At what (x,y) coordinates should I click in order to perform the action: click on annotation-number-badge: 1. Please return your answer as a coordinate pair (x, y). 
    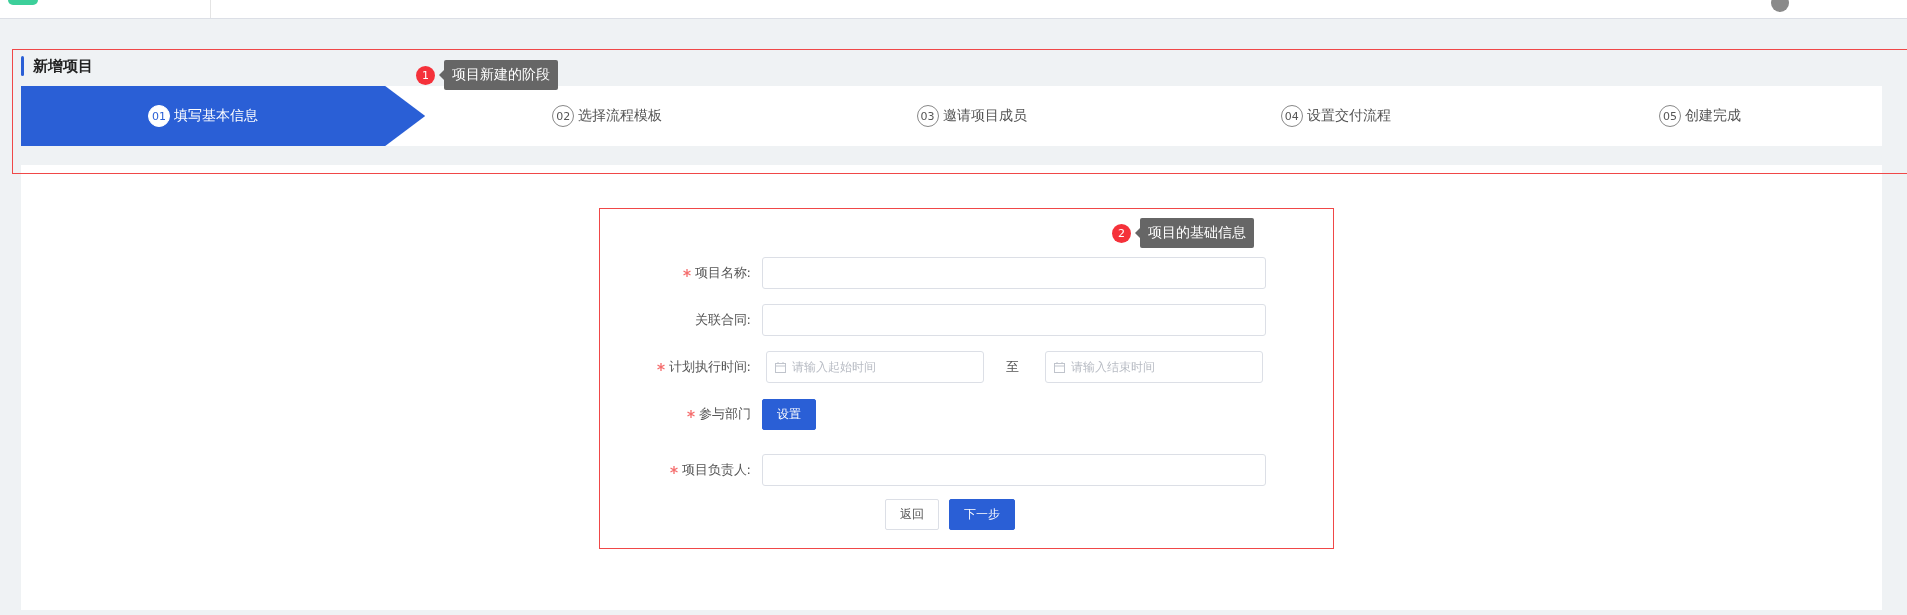
    Looking at the image, I should click on (425, 75).